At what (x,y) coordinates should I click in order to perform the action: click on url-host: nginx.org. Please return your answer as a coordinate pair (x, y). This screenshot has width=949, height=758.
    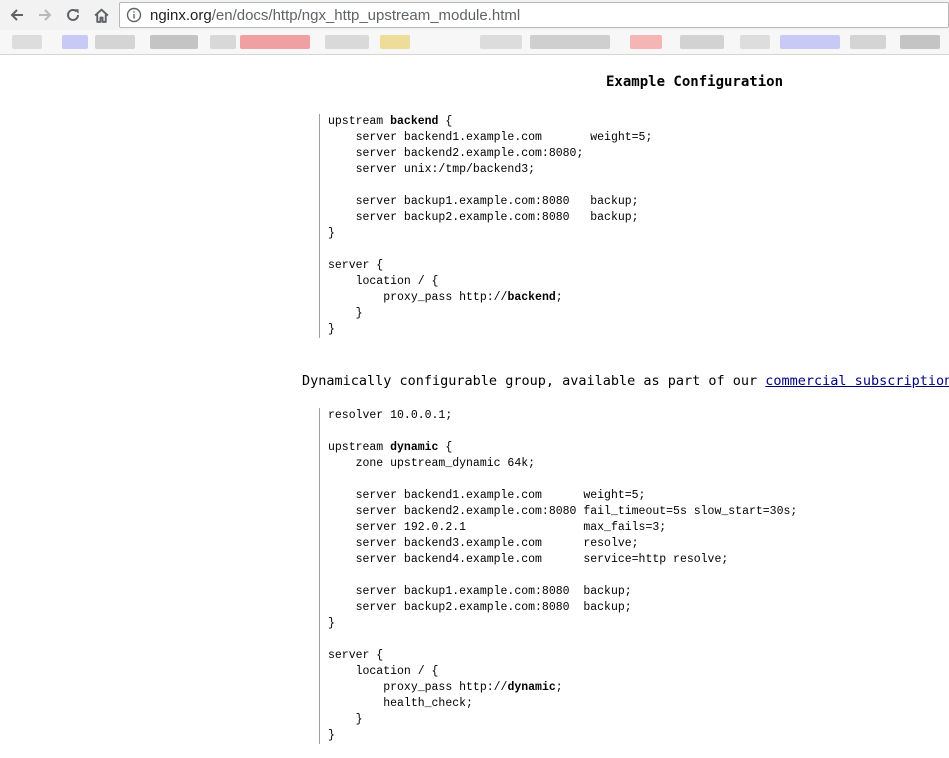
    Looking at the image, I should click on (181, 15).